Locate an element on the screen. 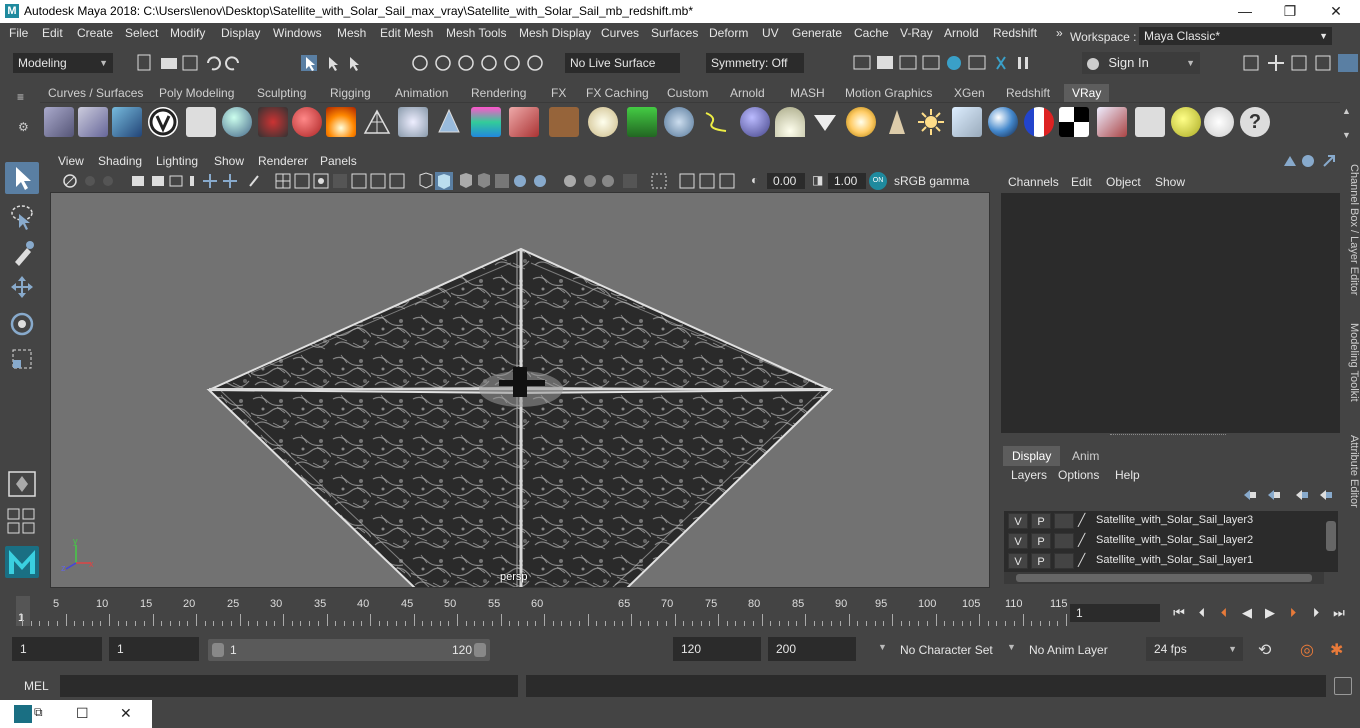  file-snap-toolbar is located at coordinates (271, 63).